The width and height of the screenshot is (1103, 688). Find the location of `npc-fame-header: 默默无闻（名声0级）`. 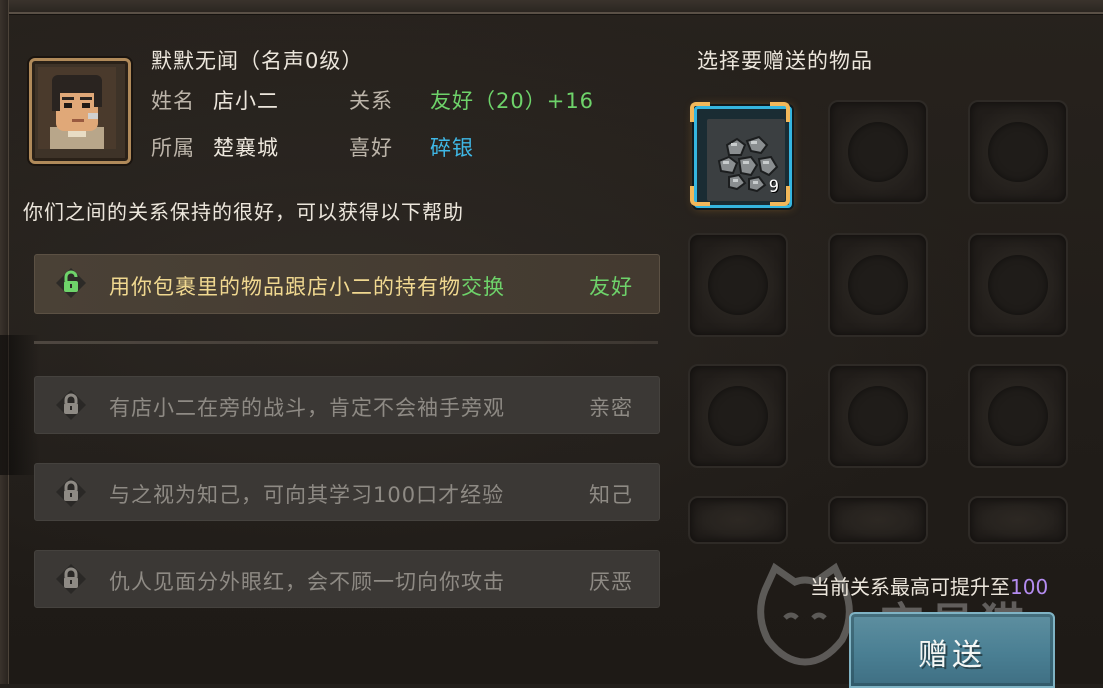

npc-fame-header: 默默无闻（名声0级） is located at coordinates (257, 61).